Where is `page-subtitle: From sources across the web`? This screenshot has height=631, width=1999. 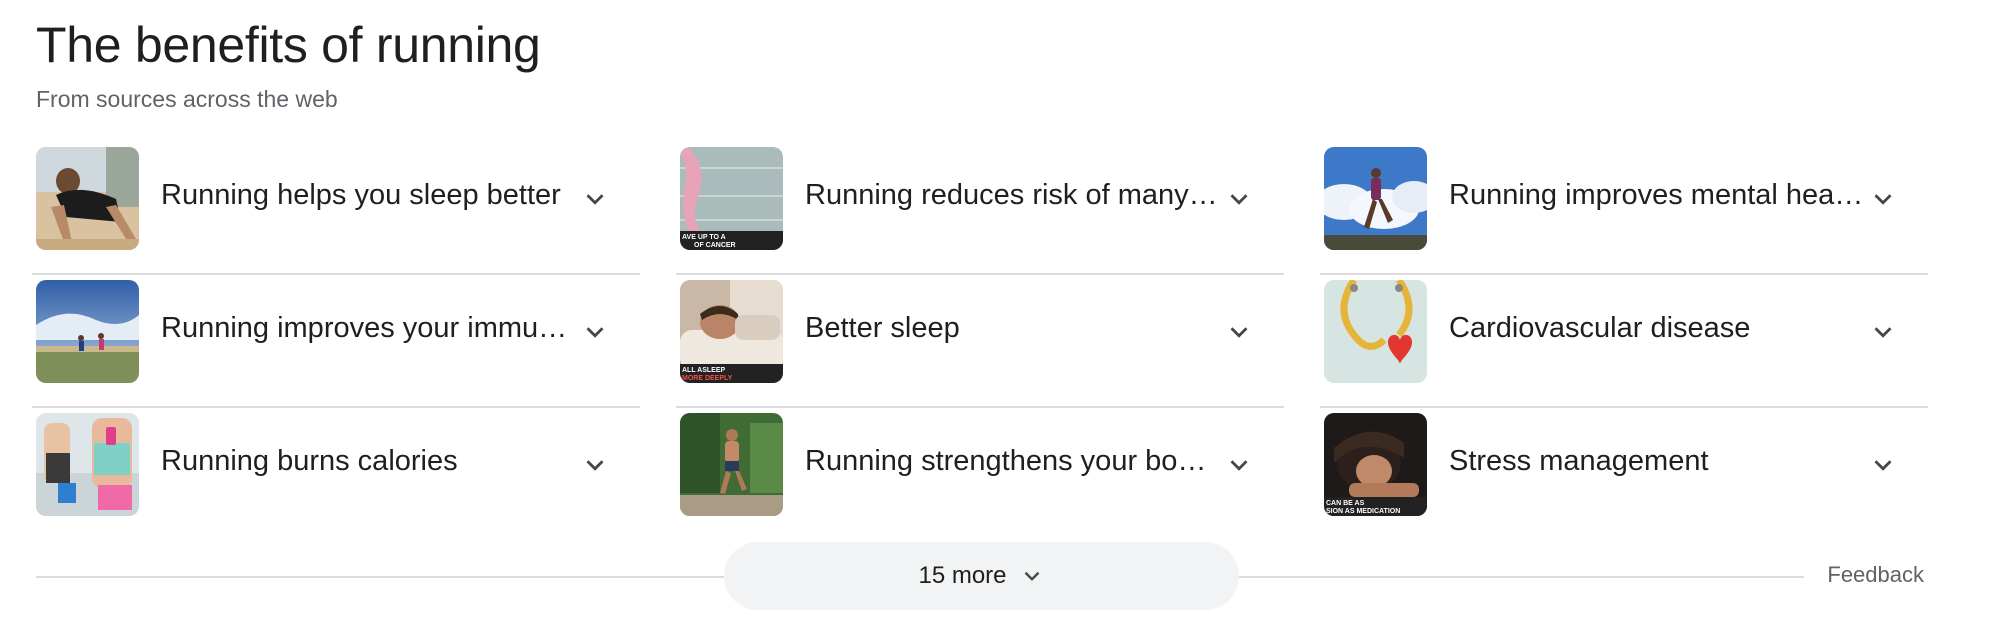
page-subtitle: From sources across the web is located at coordinates (187, 99).